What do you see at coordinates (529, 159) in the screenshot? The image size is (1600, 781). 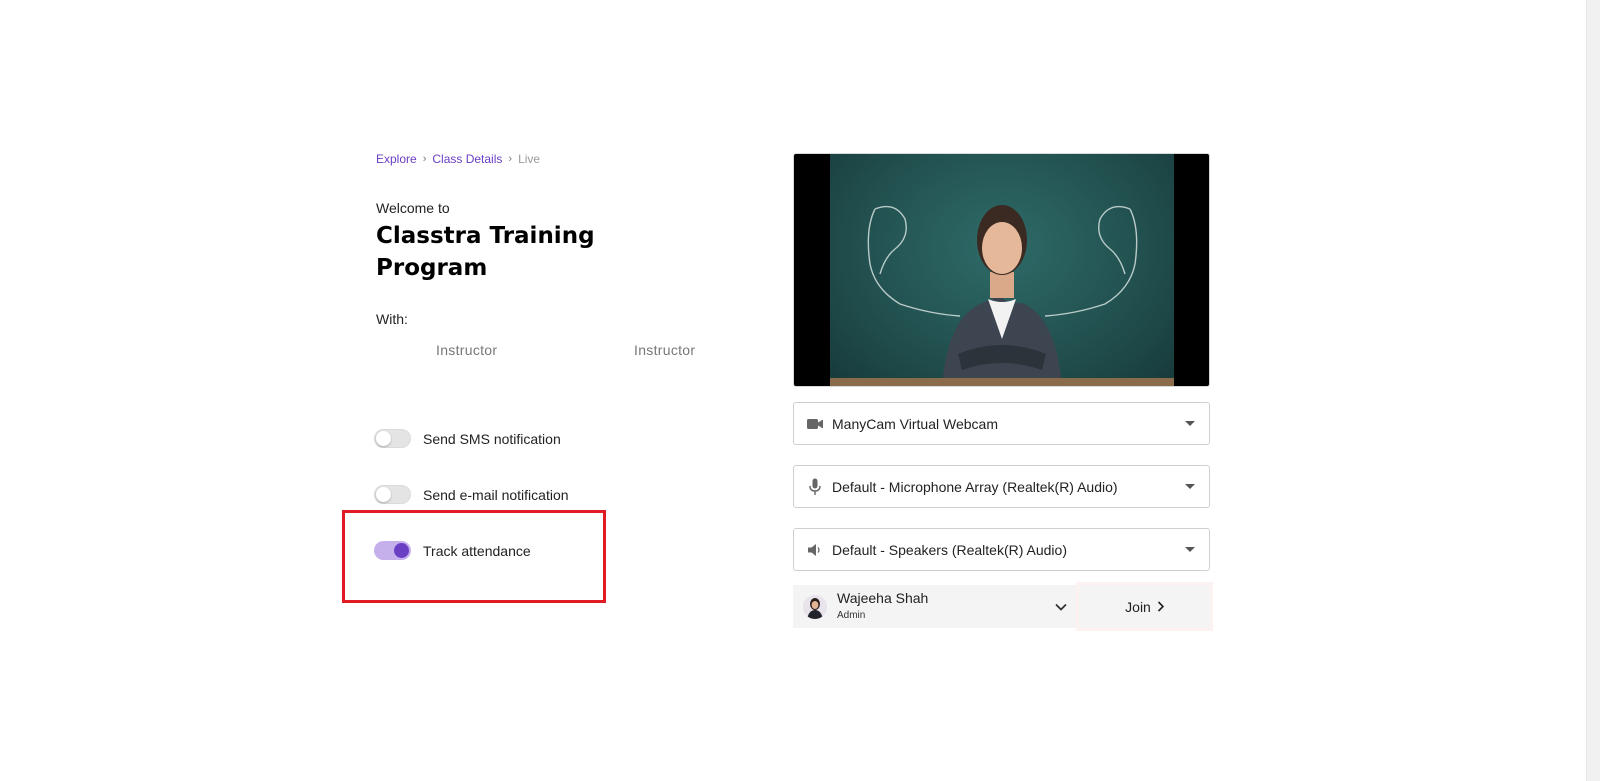 I see `breadcrumb-current: Live` at bounding box center [529, 159].